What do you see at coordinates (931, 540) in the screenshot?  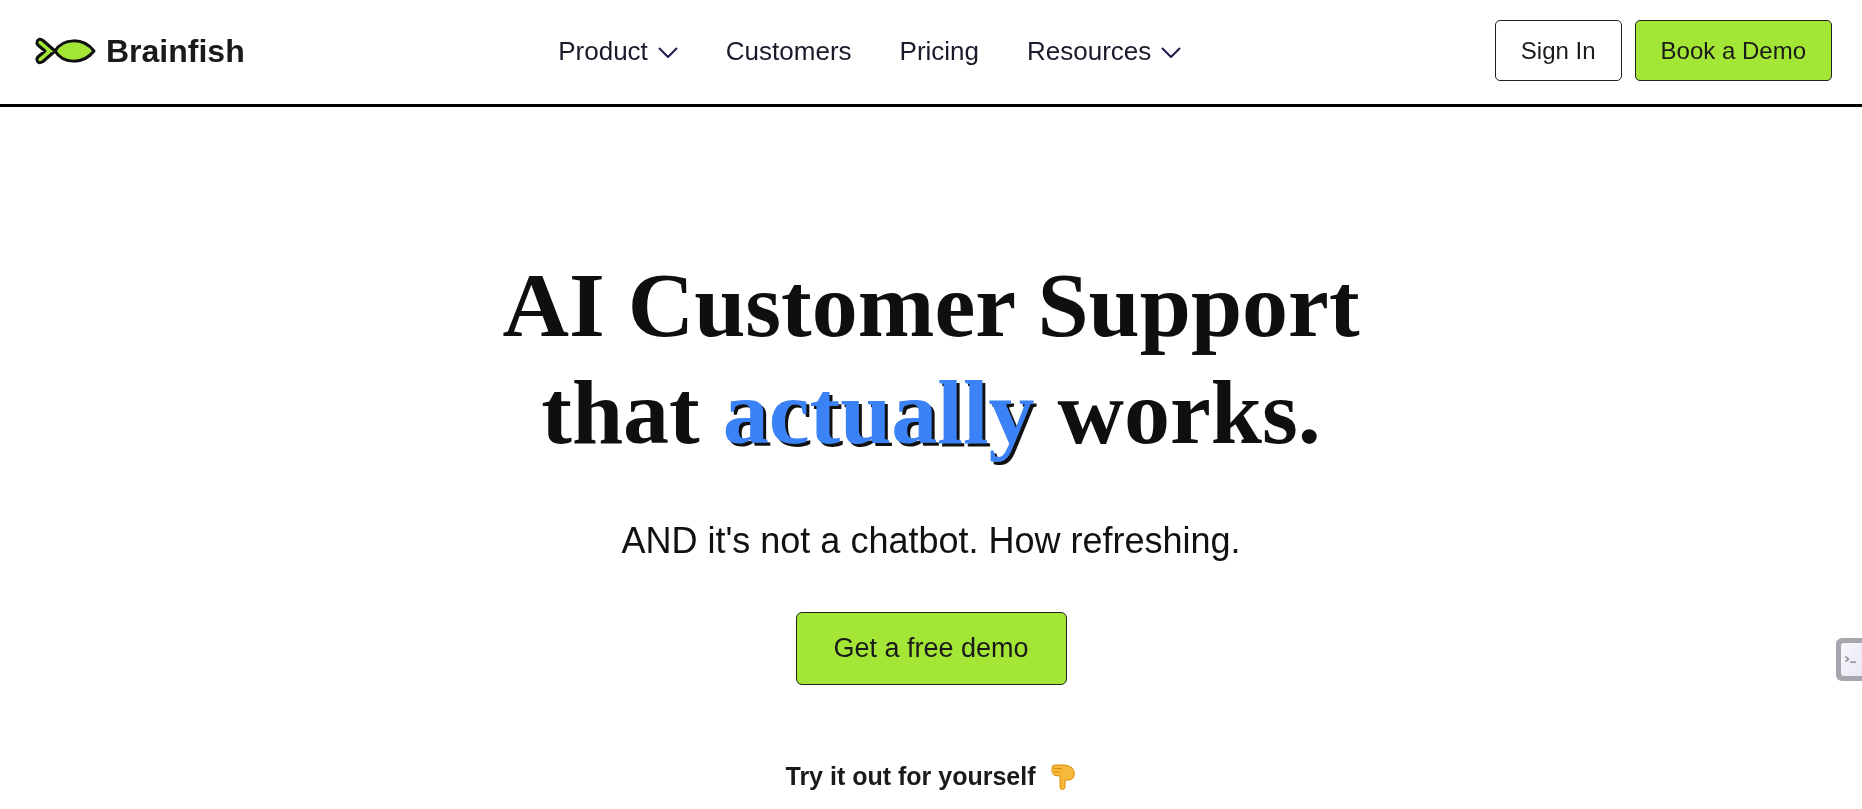 I see `hero-subtitle: AND it's not a chatbot. How refreshing.` at bounding box center [931, 540].